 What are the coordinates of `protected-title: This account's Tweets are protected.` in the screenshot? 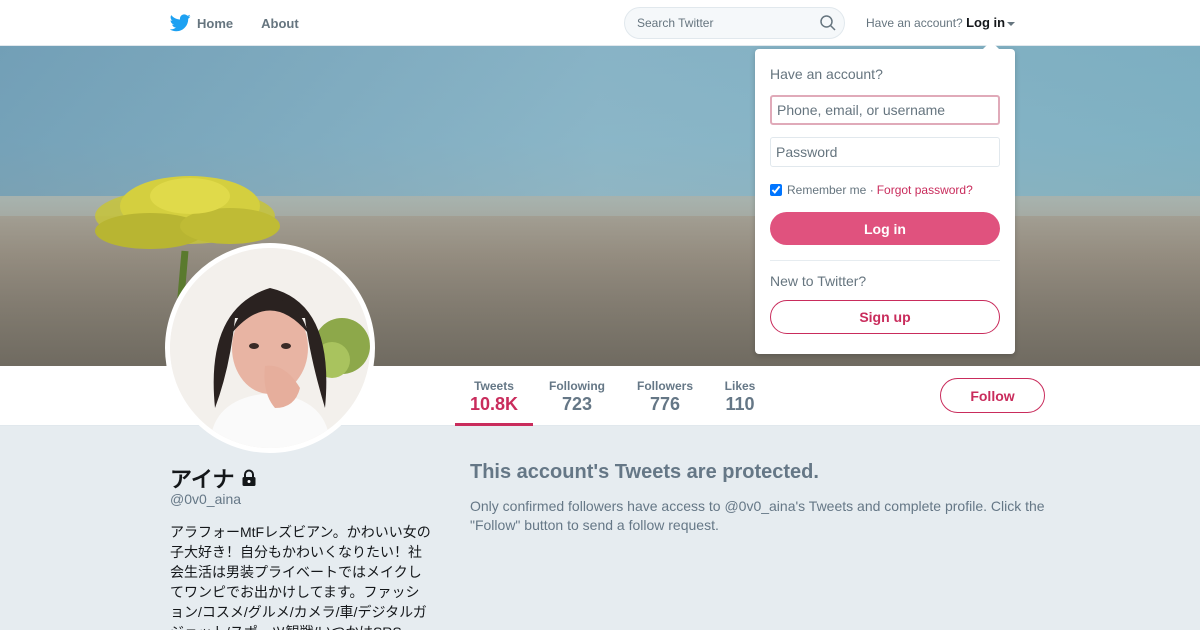 It's located at (644, 472).